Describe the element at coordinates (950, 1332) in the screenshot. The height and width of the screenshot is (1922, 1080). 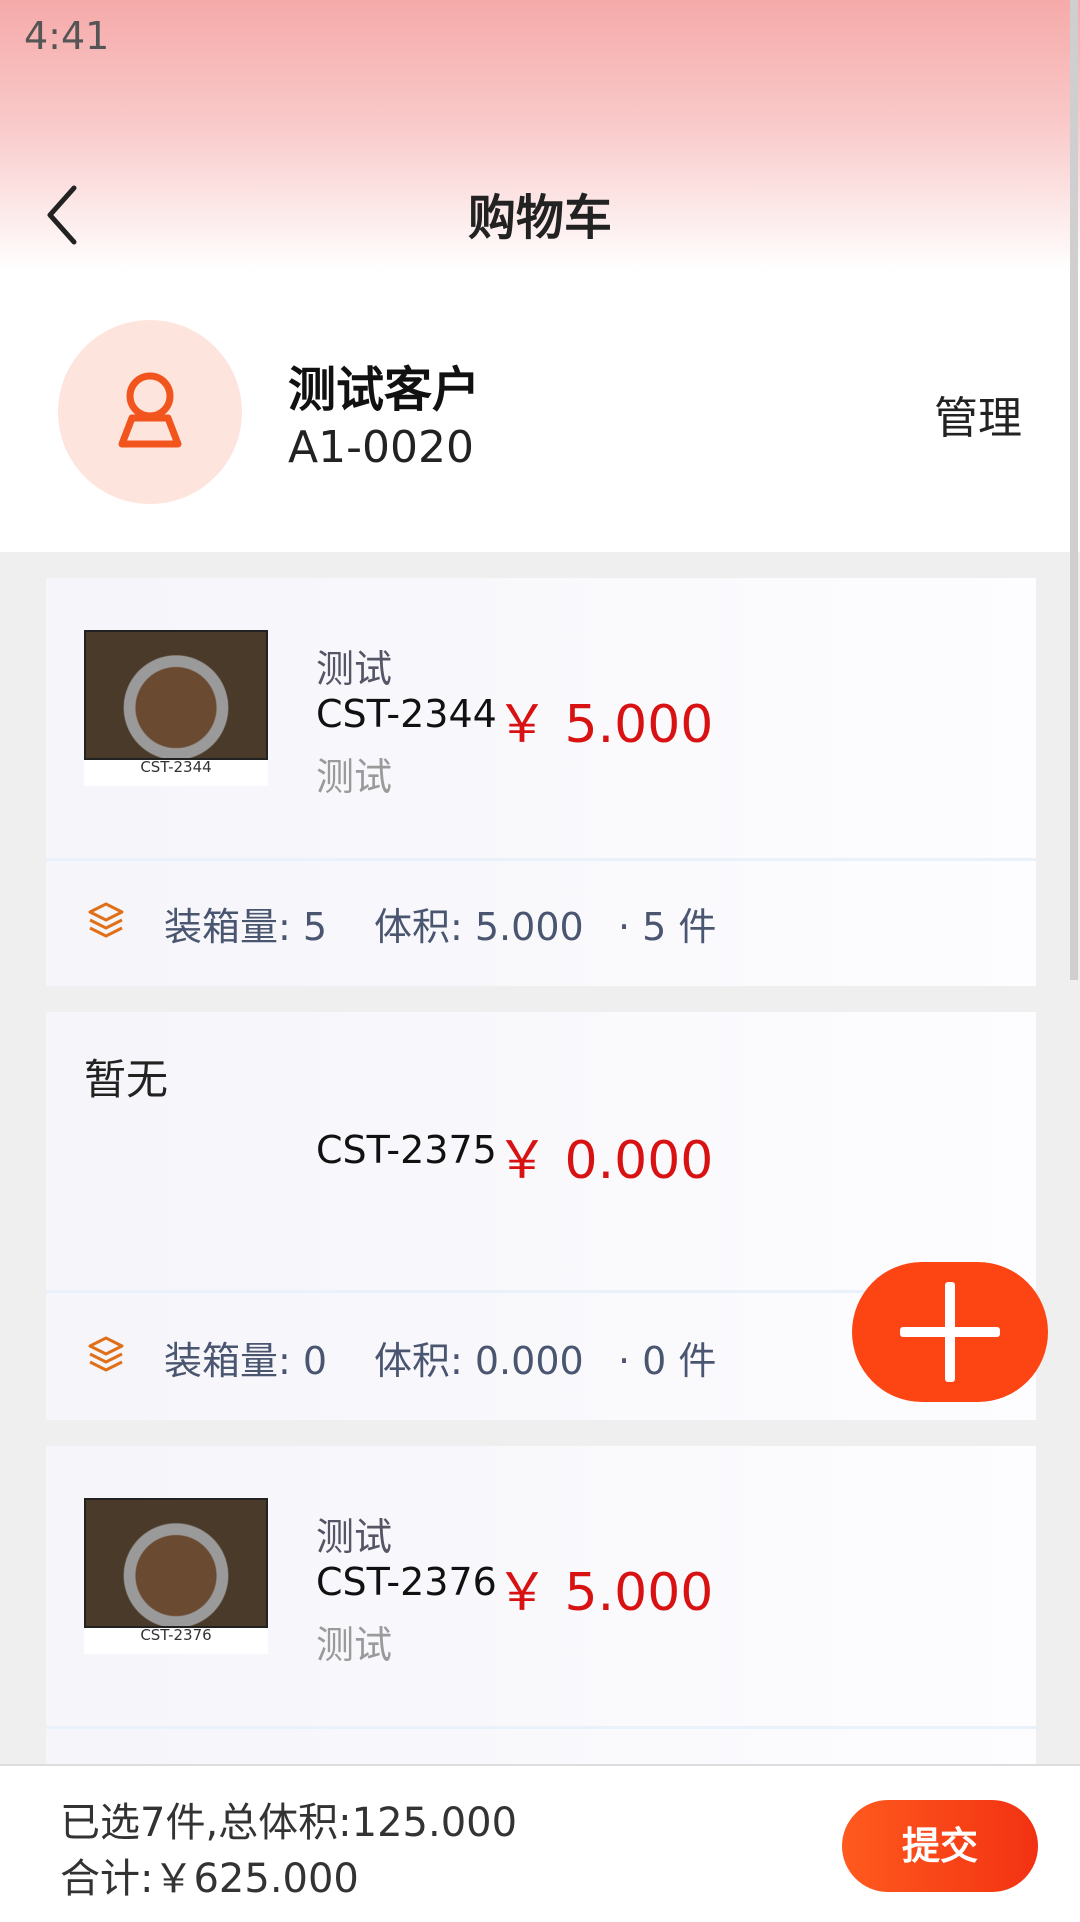
I see `add-button` at that location.